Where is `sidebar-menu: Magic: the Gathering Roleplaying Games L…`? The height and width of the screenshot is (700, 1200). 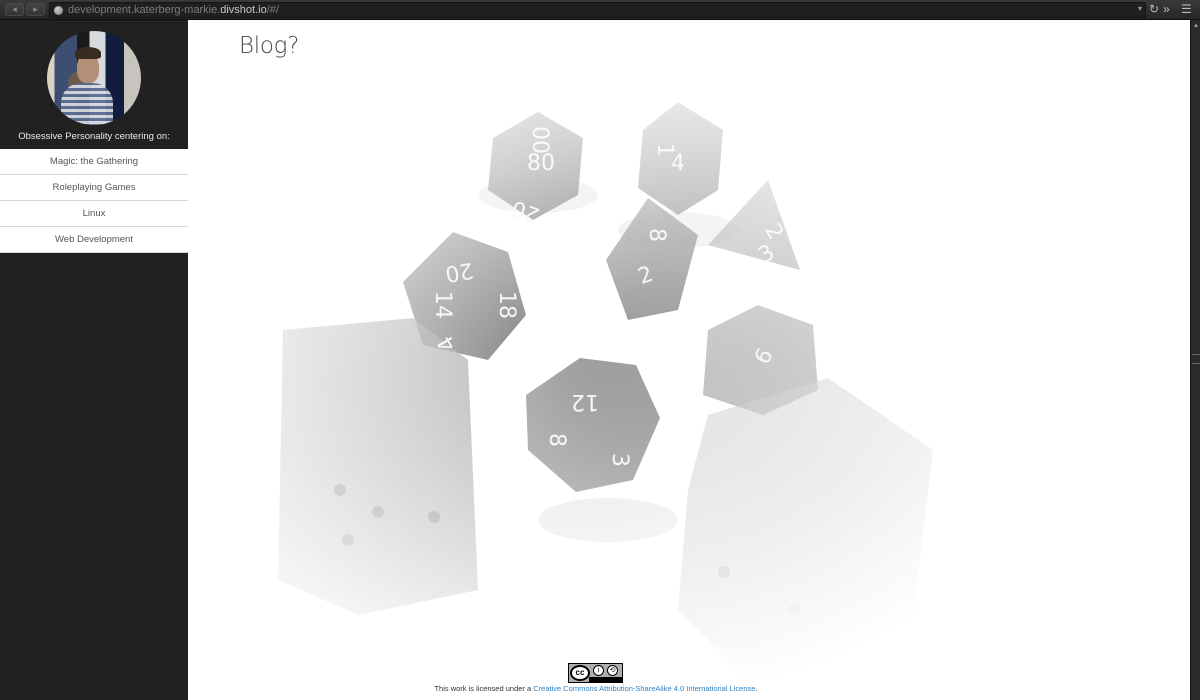
sidebar-menu: Magic: the Gathering Roleplaying Games L… is located at coordinates (94, 201).